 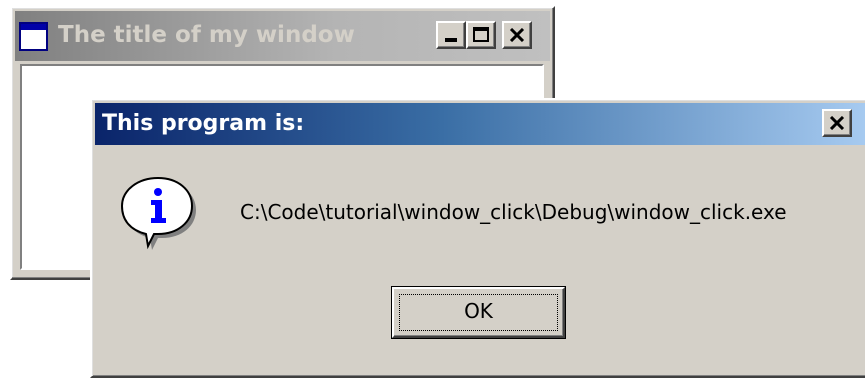 I want to click on maximize-button, so click(x=481, y=35).